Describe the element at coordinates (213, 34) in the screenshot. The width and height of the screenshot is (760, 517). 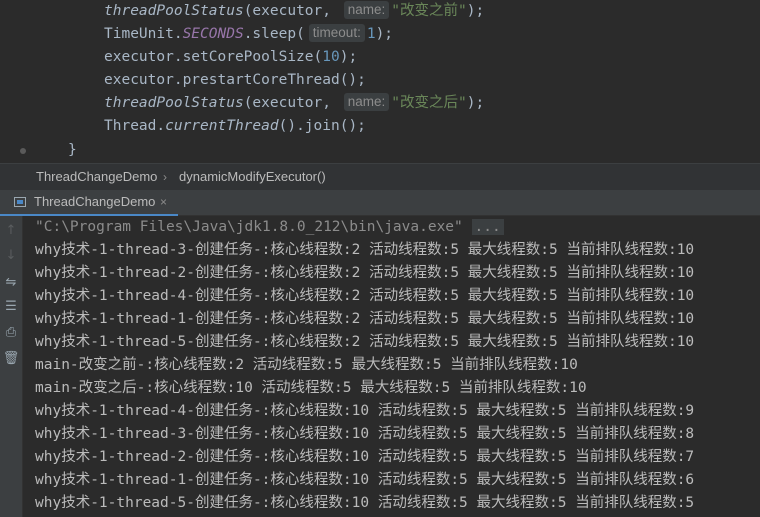
I see `constant: SECONDS` at that location.